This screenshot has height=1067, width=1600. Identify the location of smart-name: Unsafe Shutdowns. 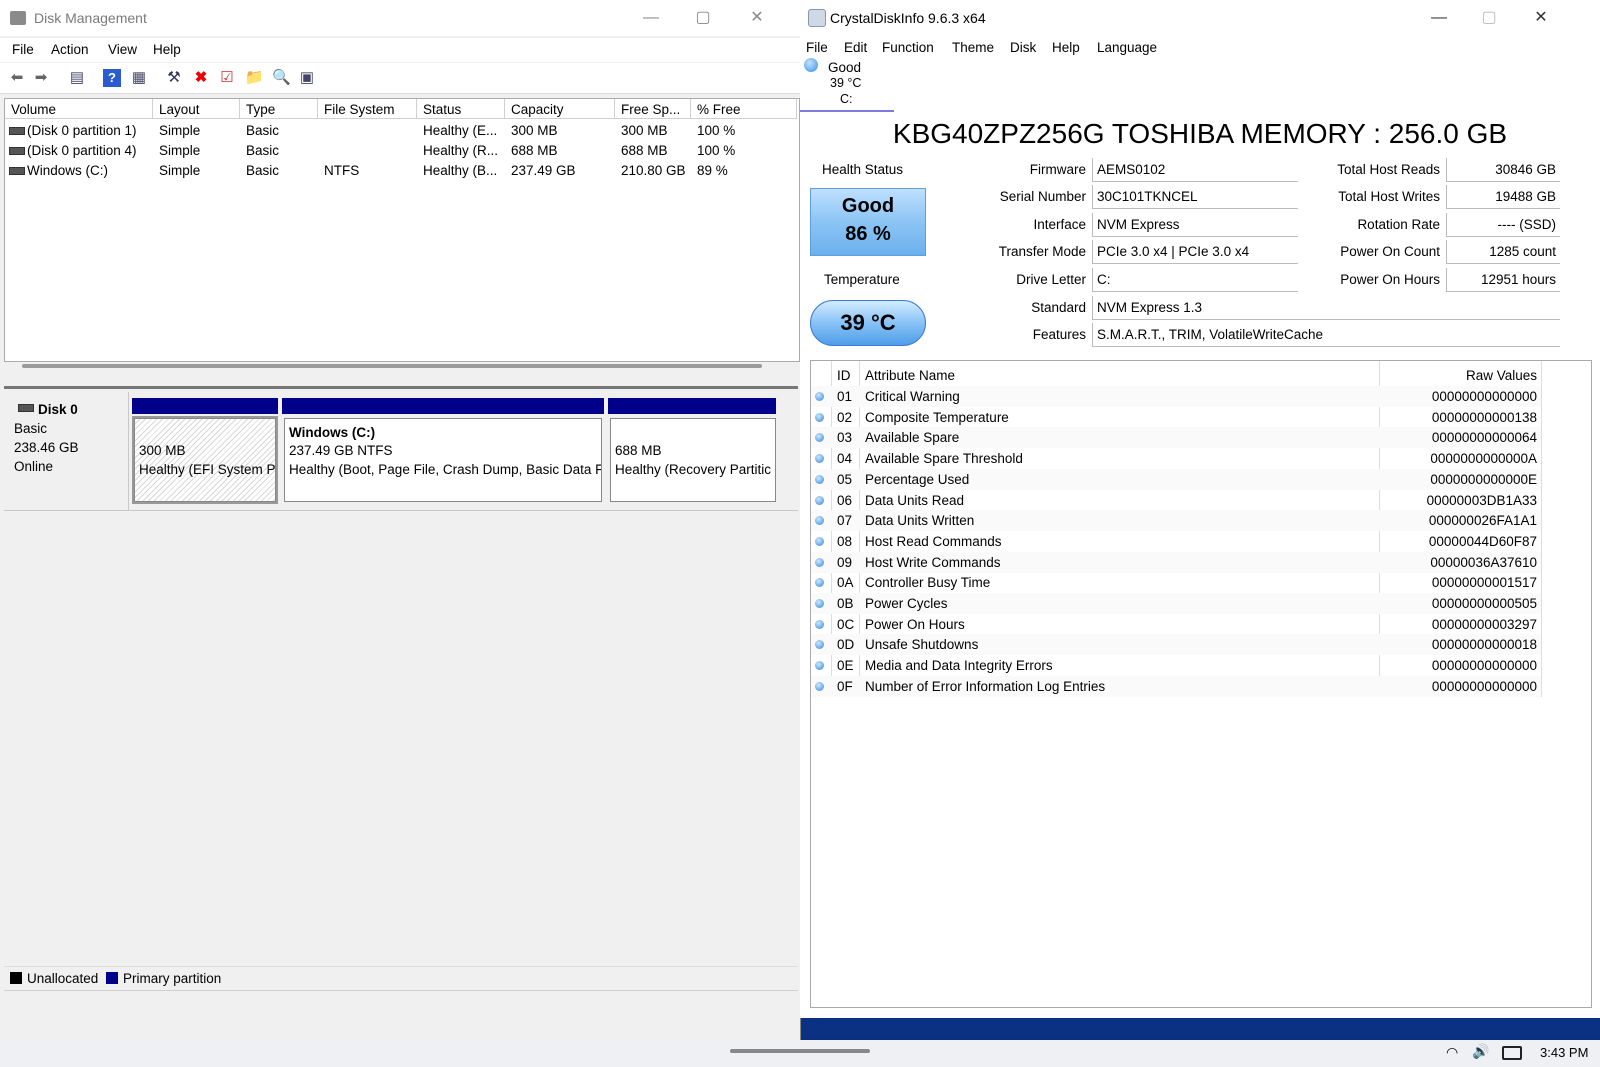
(922, 645).